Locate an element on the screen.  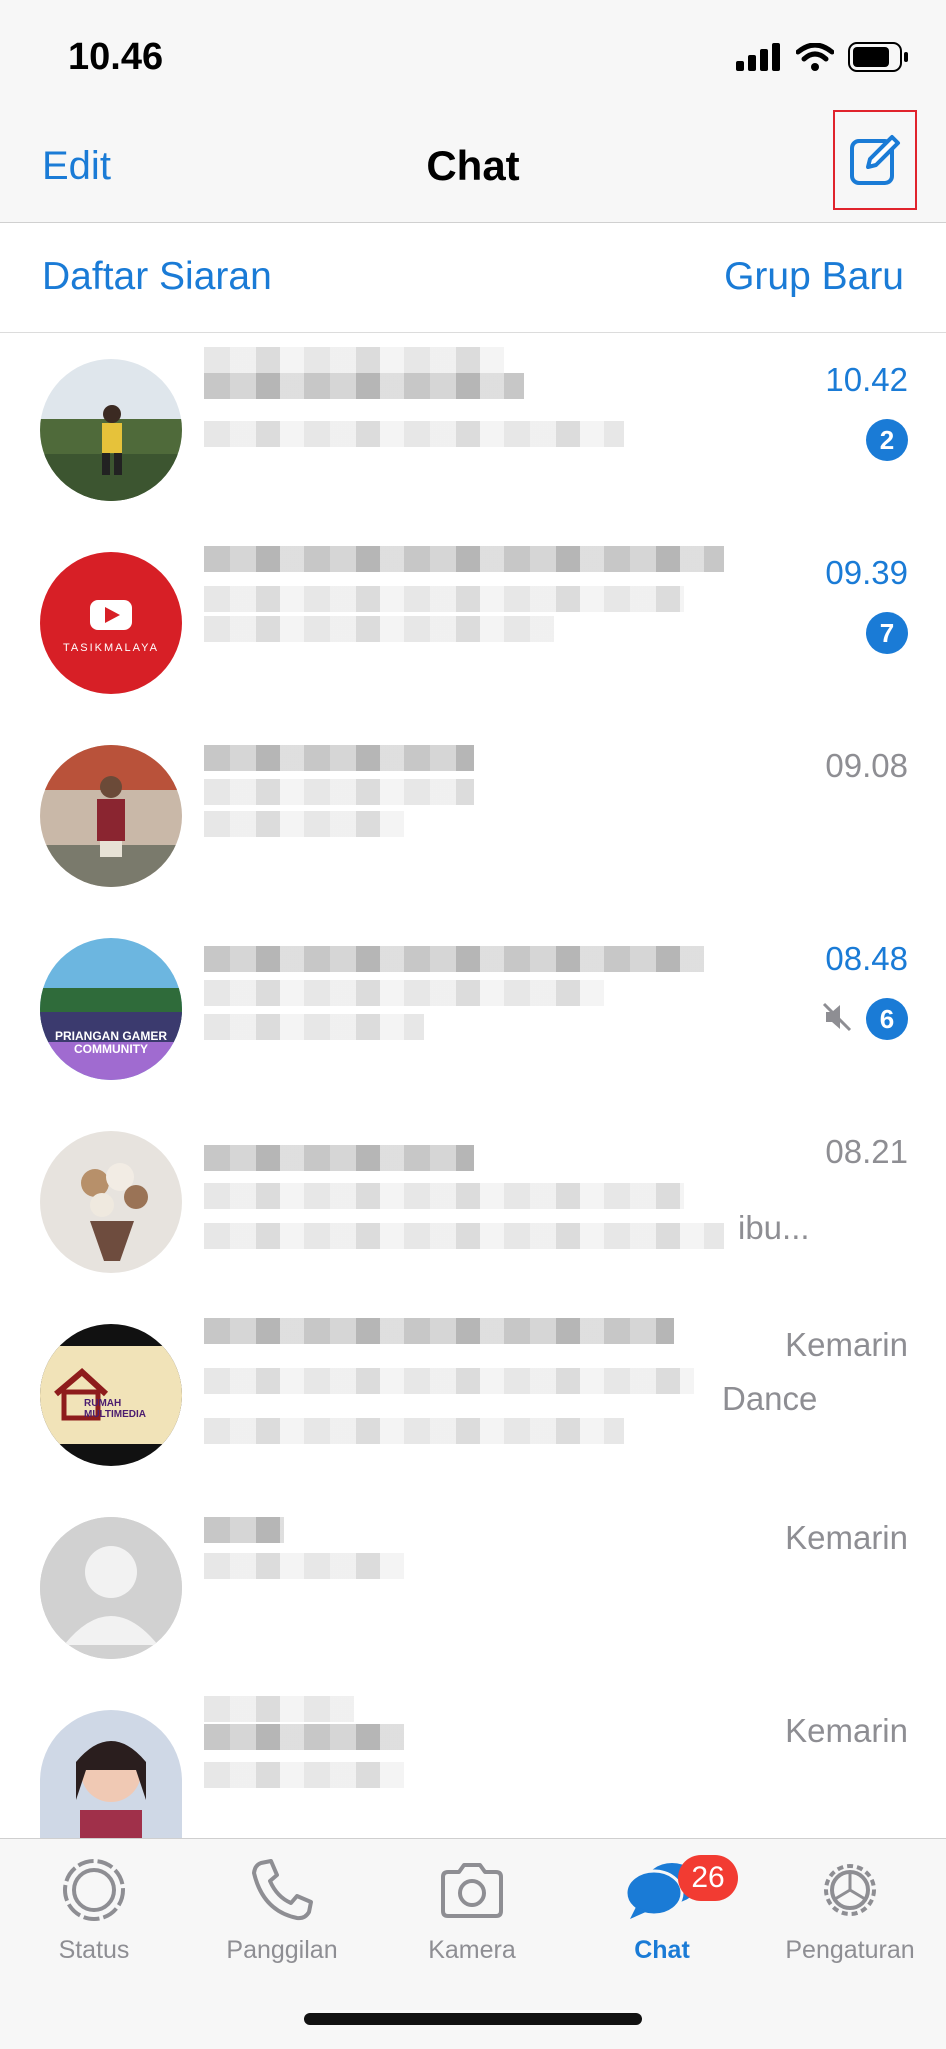
tab-label: Chat is located at coordinates (662, 1950).